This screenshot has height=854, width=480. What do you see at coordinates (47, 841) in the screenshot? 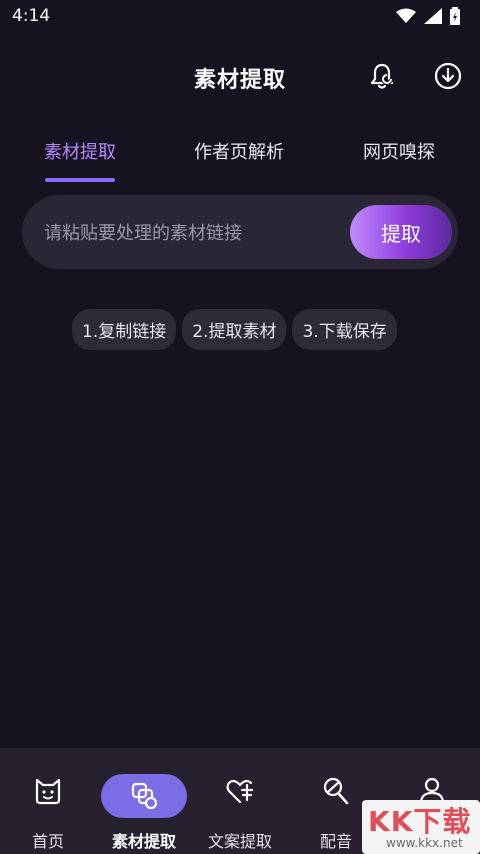
I see `nav-label-home: 首页` at bounding box center [47, 841].